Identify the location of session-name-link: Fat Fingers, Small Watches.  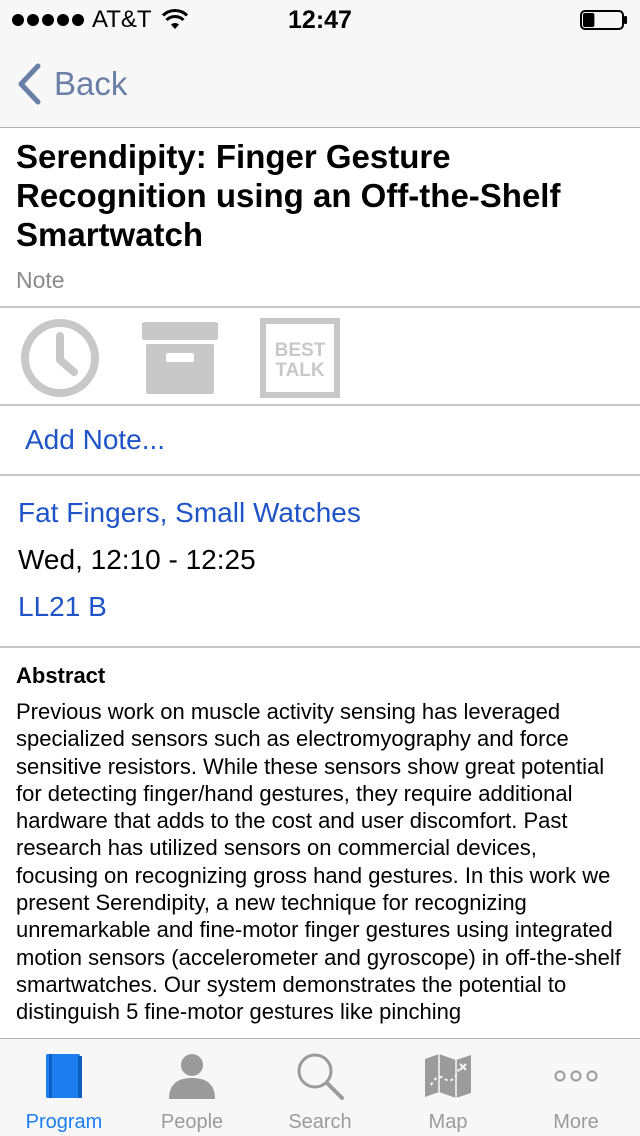
(329, 513).